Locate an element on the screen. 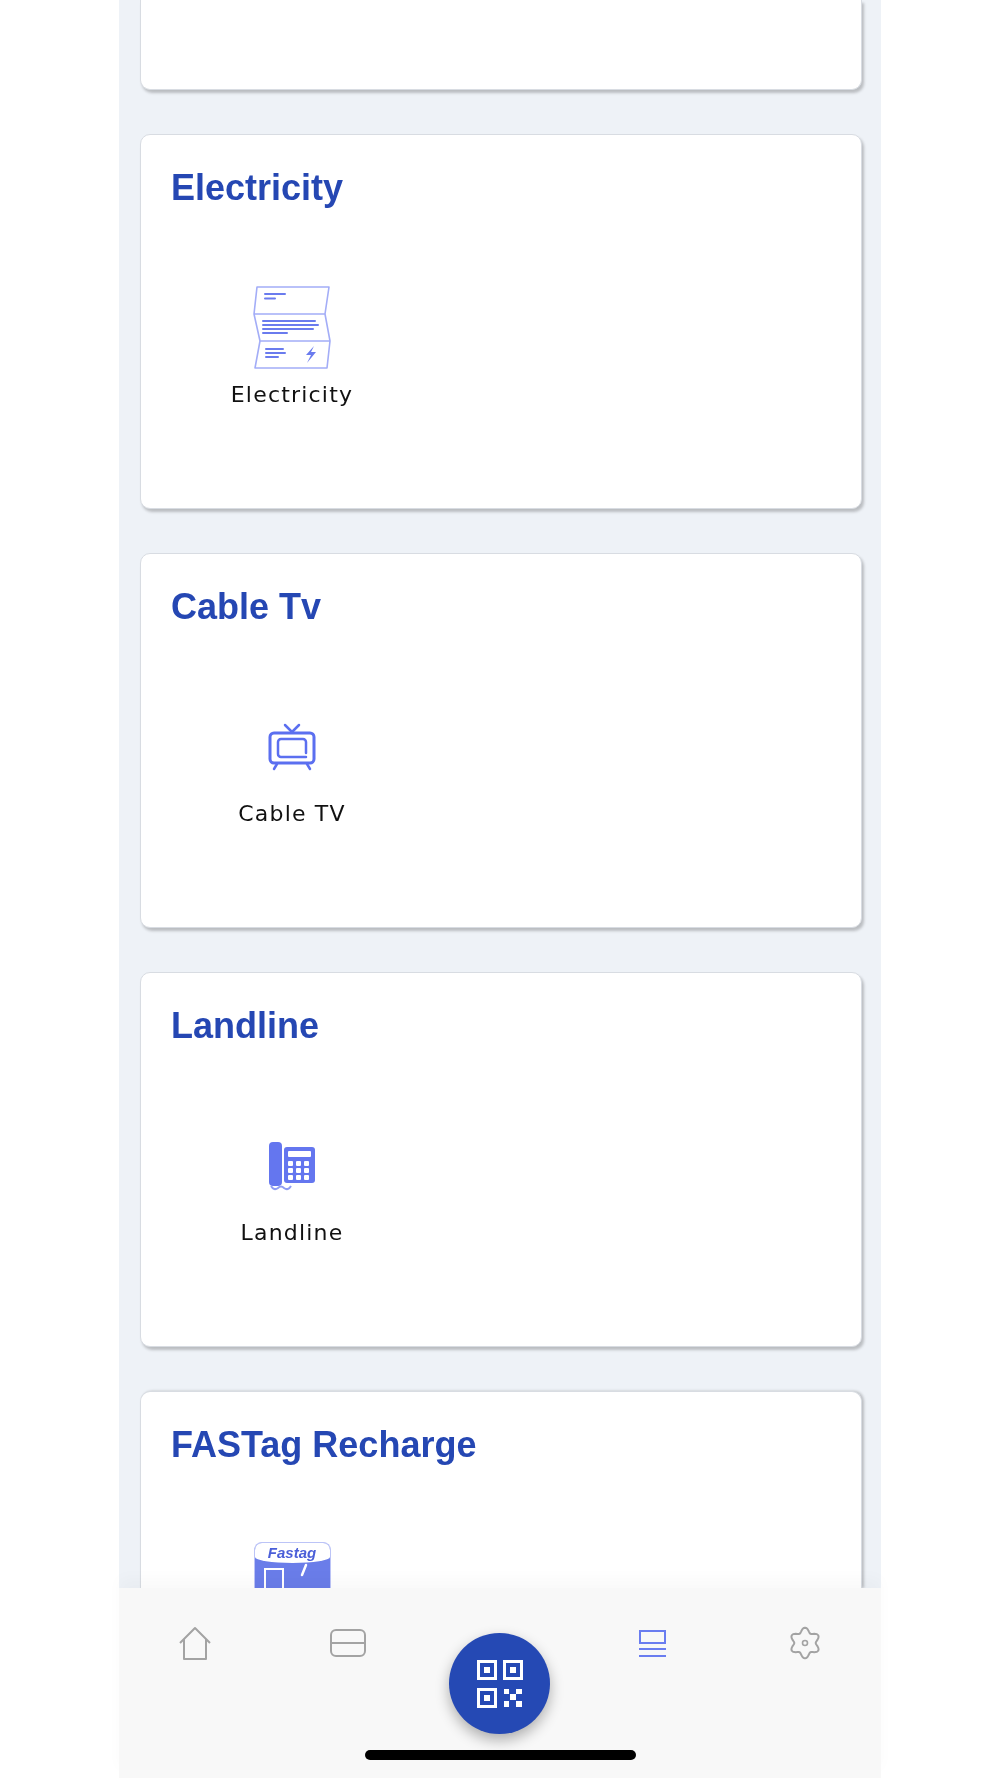 The height and width of the screenshot is (1778, 1000). card-icon is located at coordinates (347, 1643).